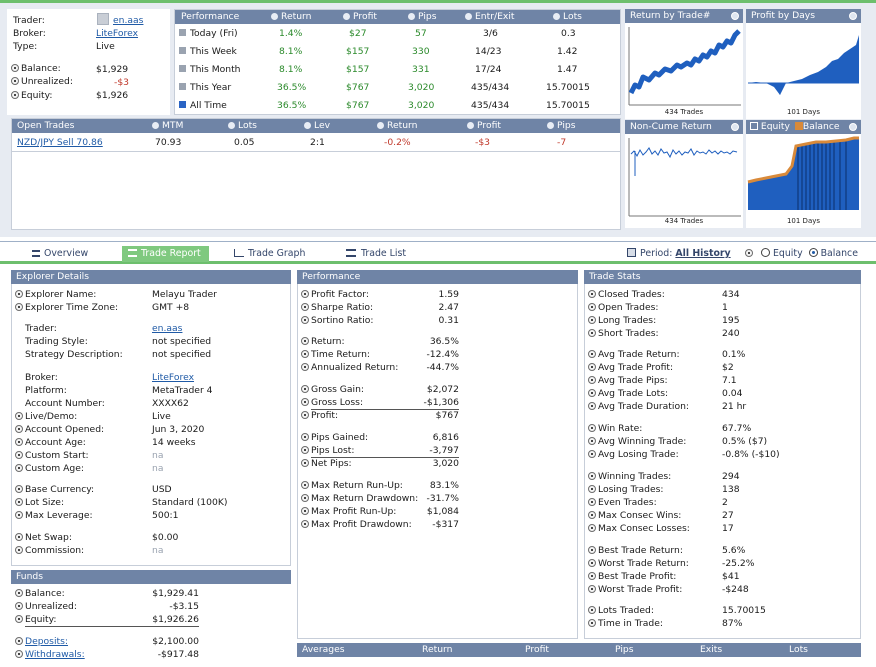  What do you see at coordinates (322, 125) in the screenshot?
I see `col-lev: Lev` at bounding box center [322, 125].